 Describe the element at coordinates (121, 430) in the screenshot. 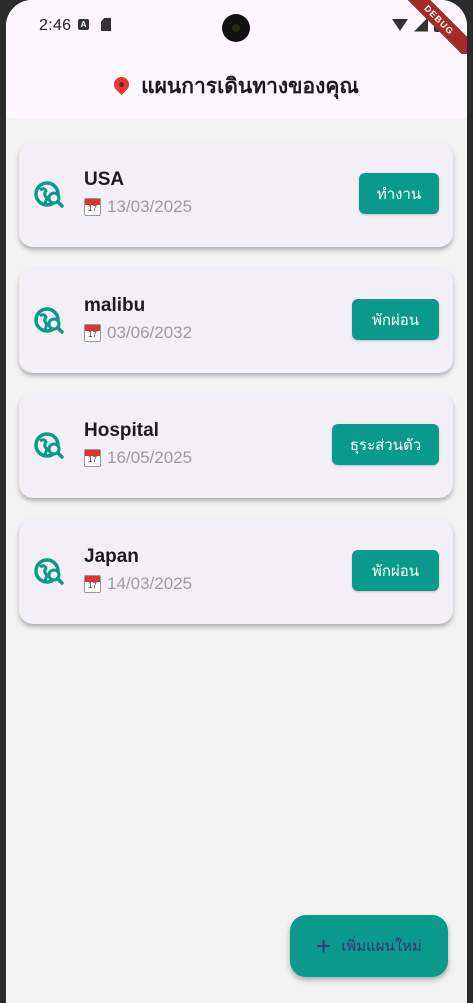

I see `trip-name: Hospital` at that location.